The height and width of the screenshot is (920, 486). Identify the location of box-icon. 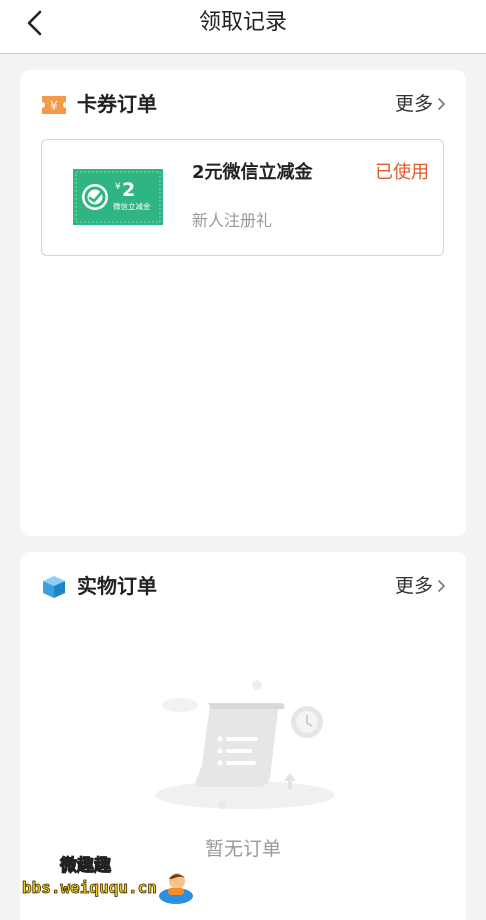
(54, 587).